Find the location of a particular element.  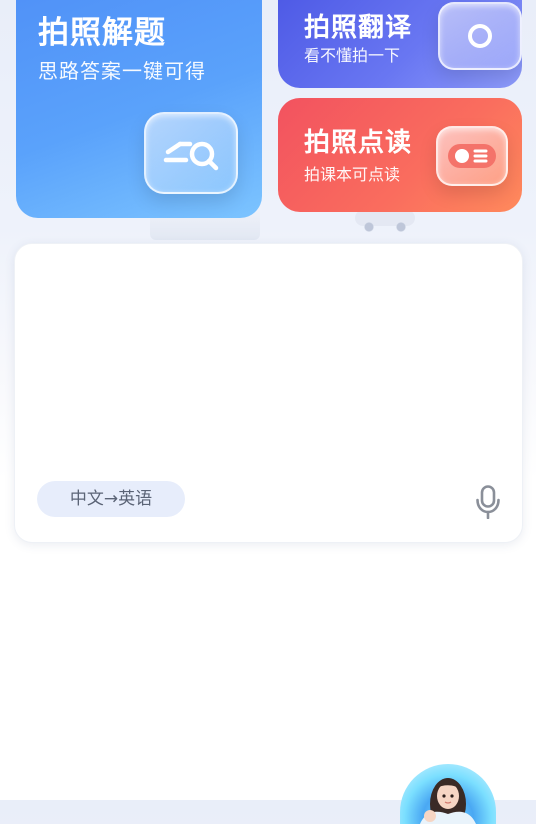

camera-icon is located at coordinates (480, 36).